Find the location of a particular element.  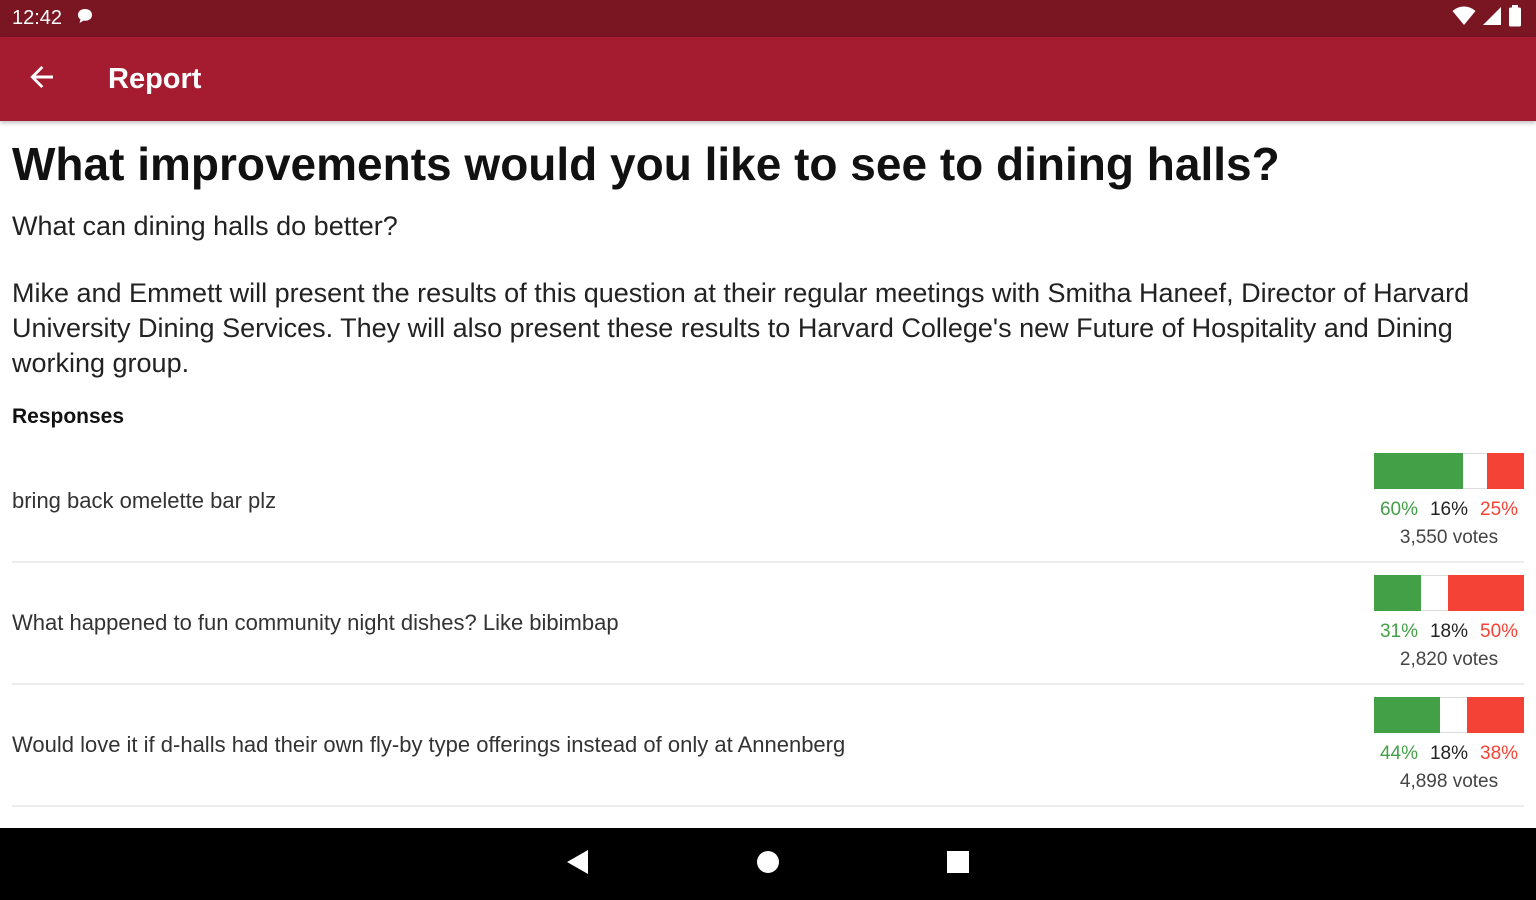

chat-bubble-icon is located at coordinates (85, 19).